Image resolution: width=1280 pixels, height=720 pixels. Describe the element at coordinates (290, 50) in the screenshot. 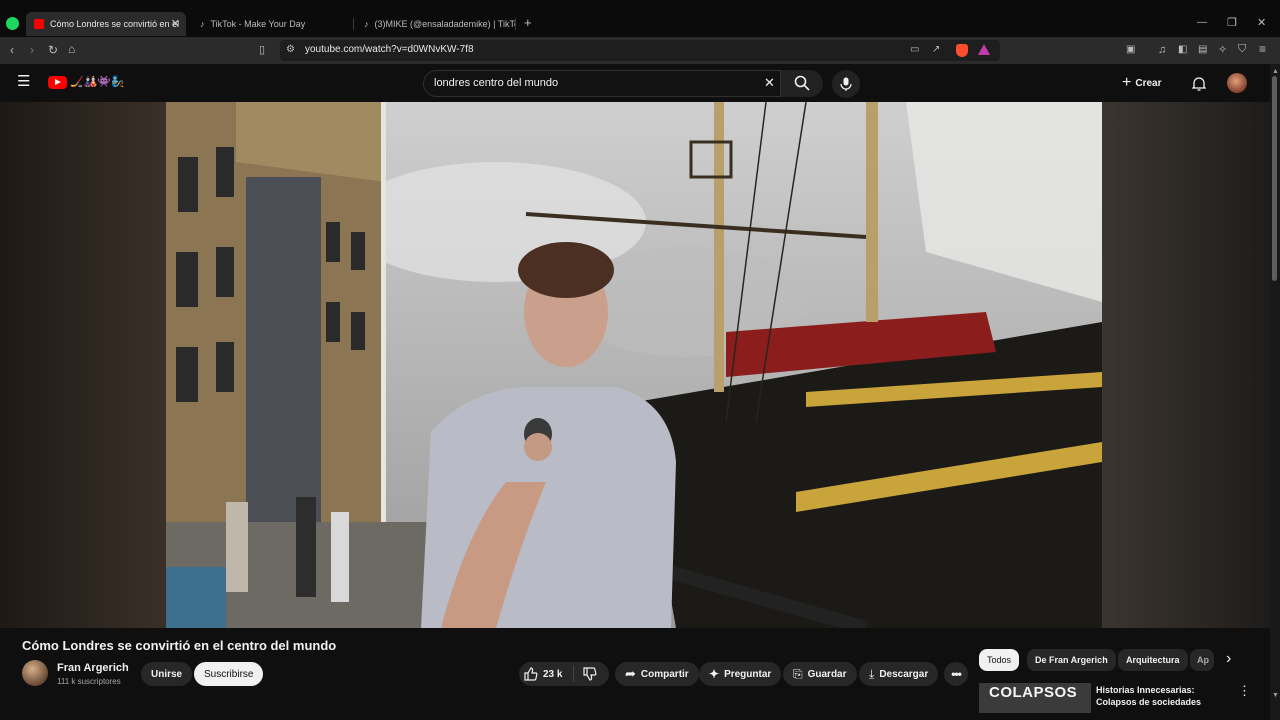

I see `site-settings-icon: ⚙` at that location.